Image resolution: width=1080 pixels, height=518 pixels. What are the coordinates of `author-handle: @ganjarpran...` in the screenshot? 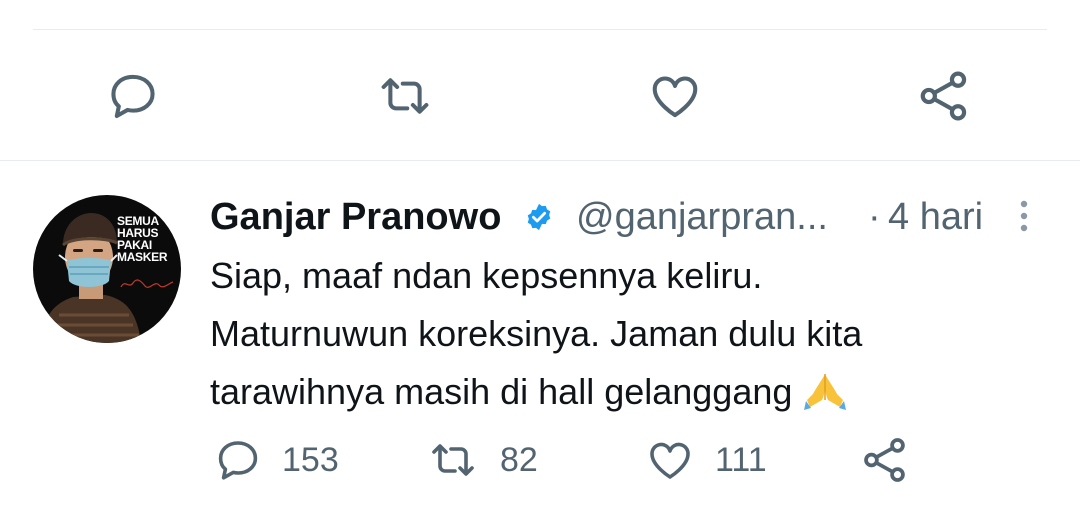 It's located at (702, 217).